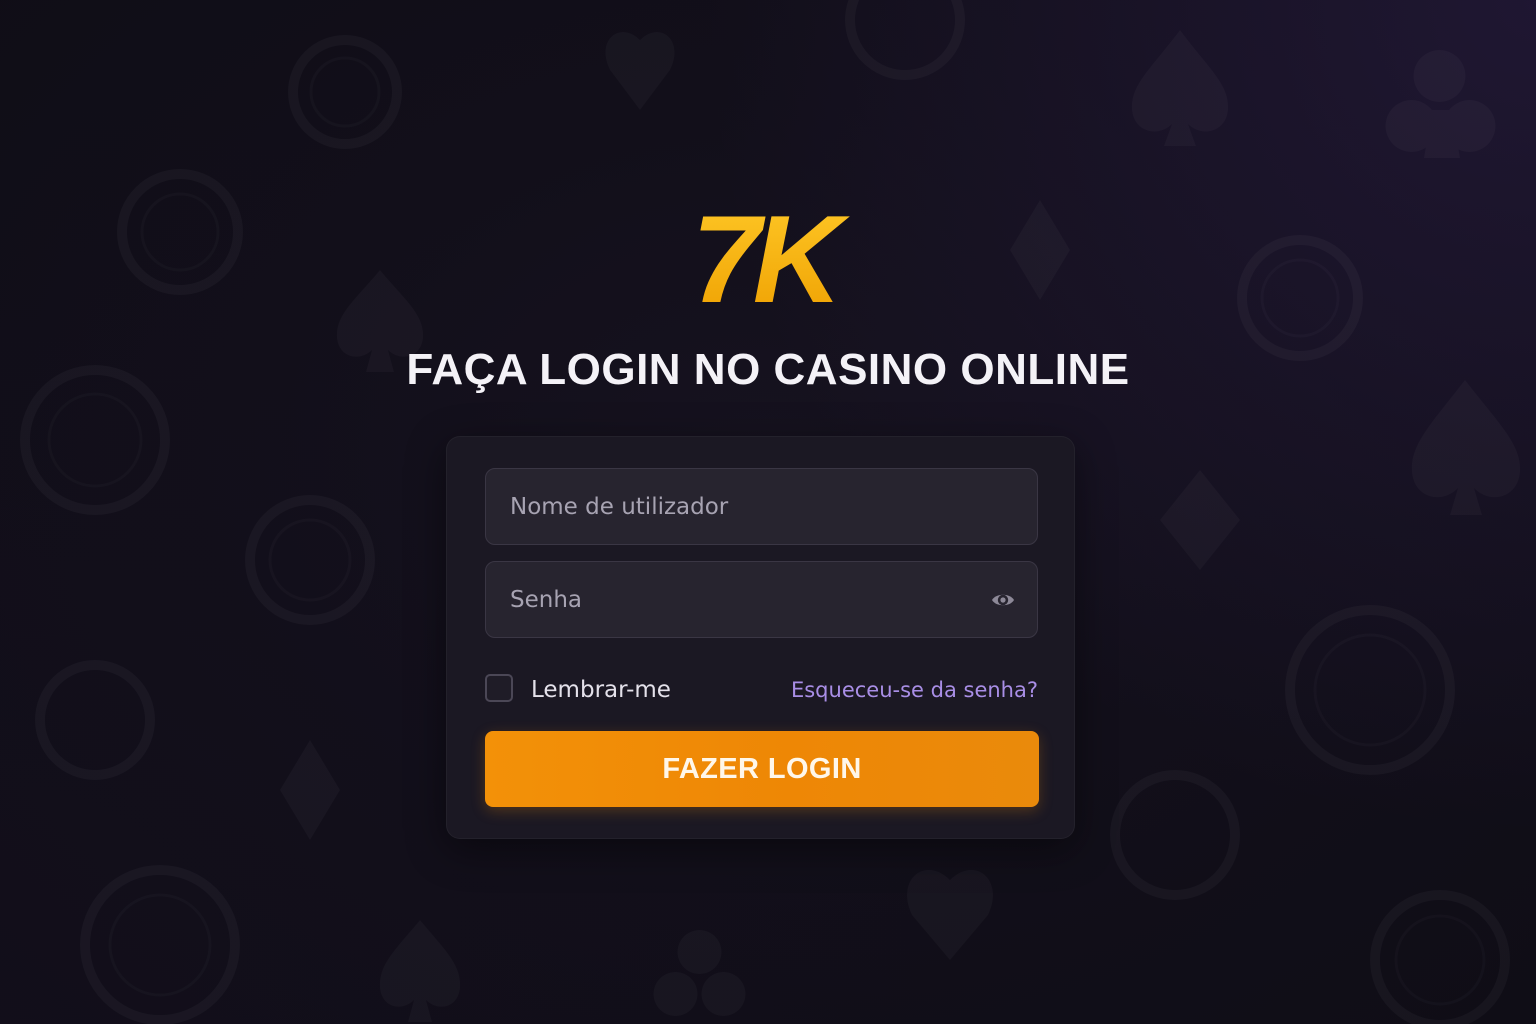  I want to click on password-field, so click(761, 599).